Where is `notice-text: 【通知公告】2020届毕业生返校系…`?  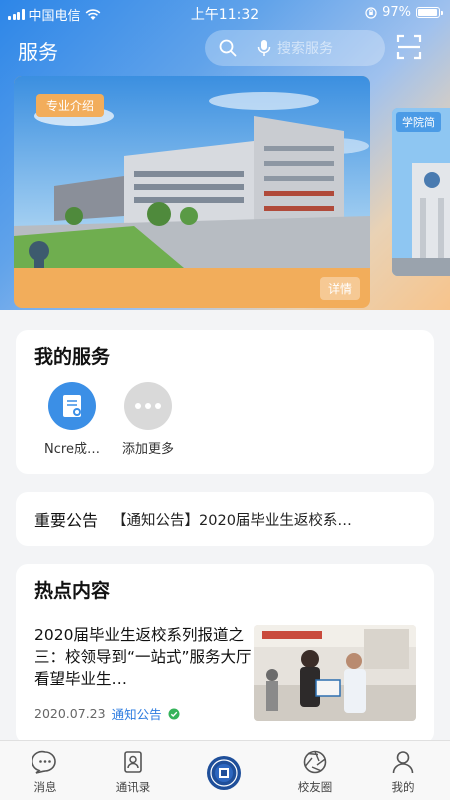 notice-text: 【通知公告】2020届毕业生返校系… is located at coordinates (250, 519).